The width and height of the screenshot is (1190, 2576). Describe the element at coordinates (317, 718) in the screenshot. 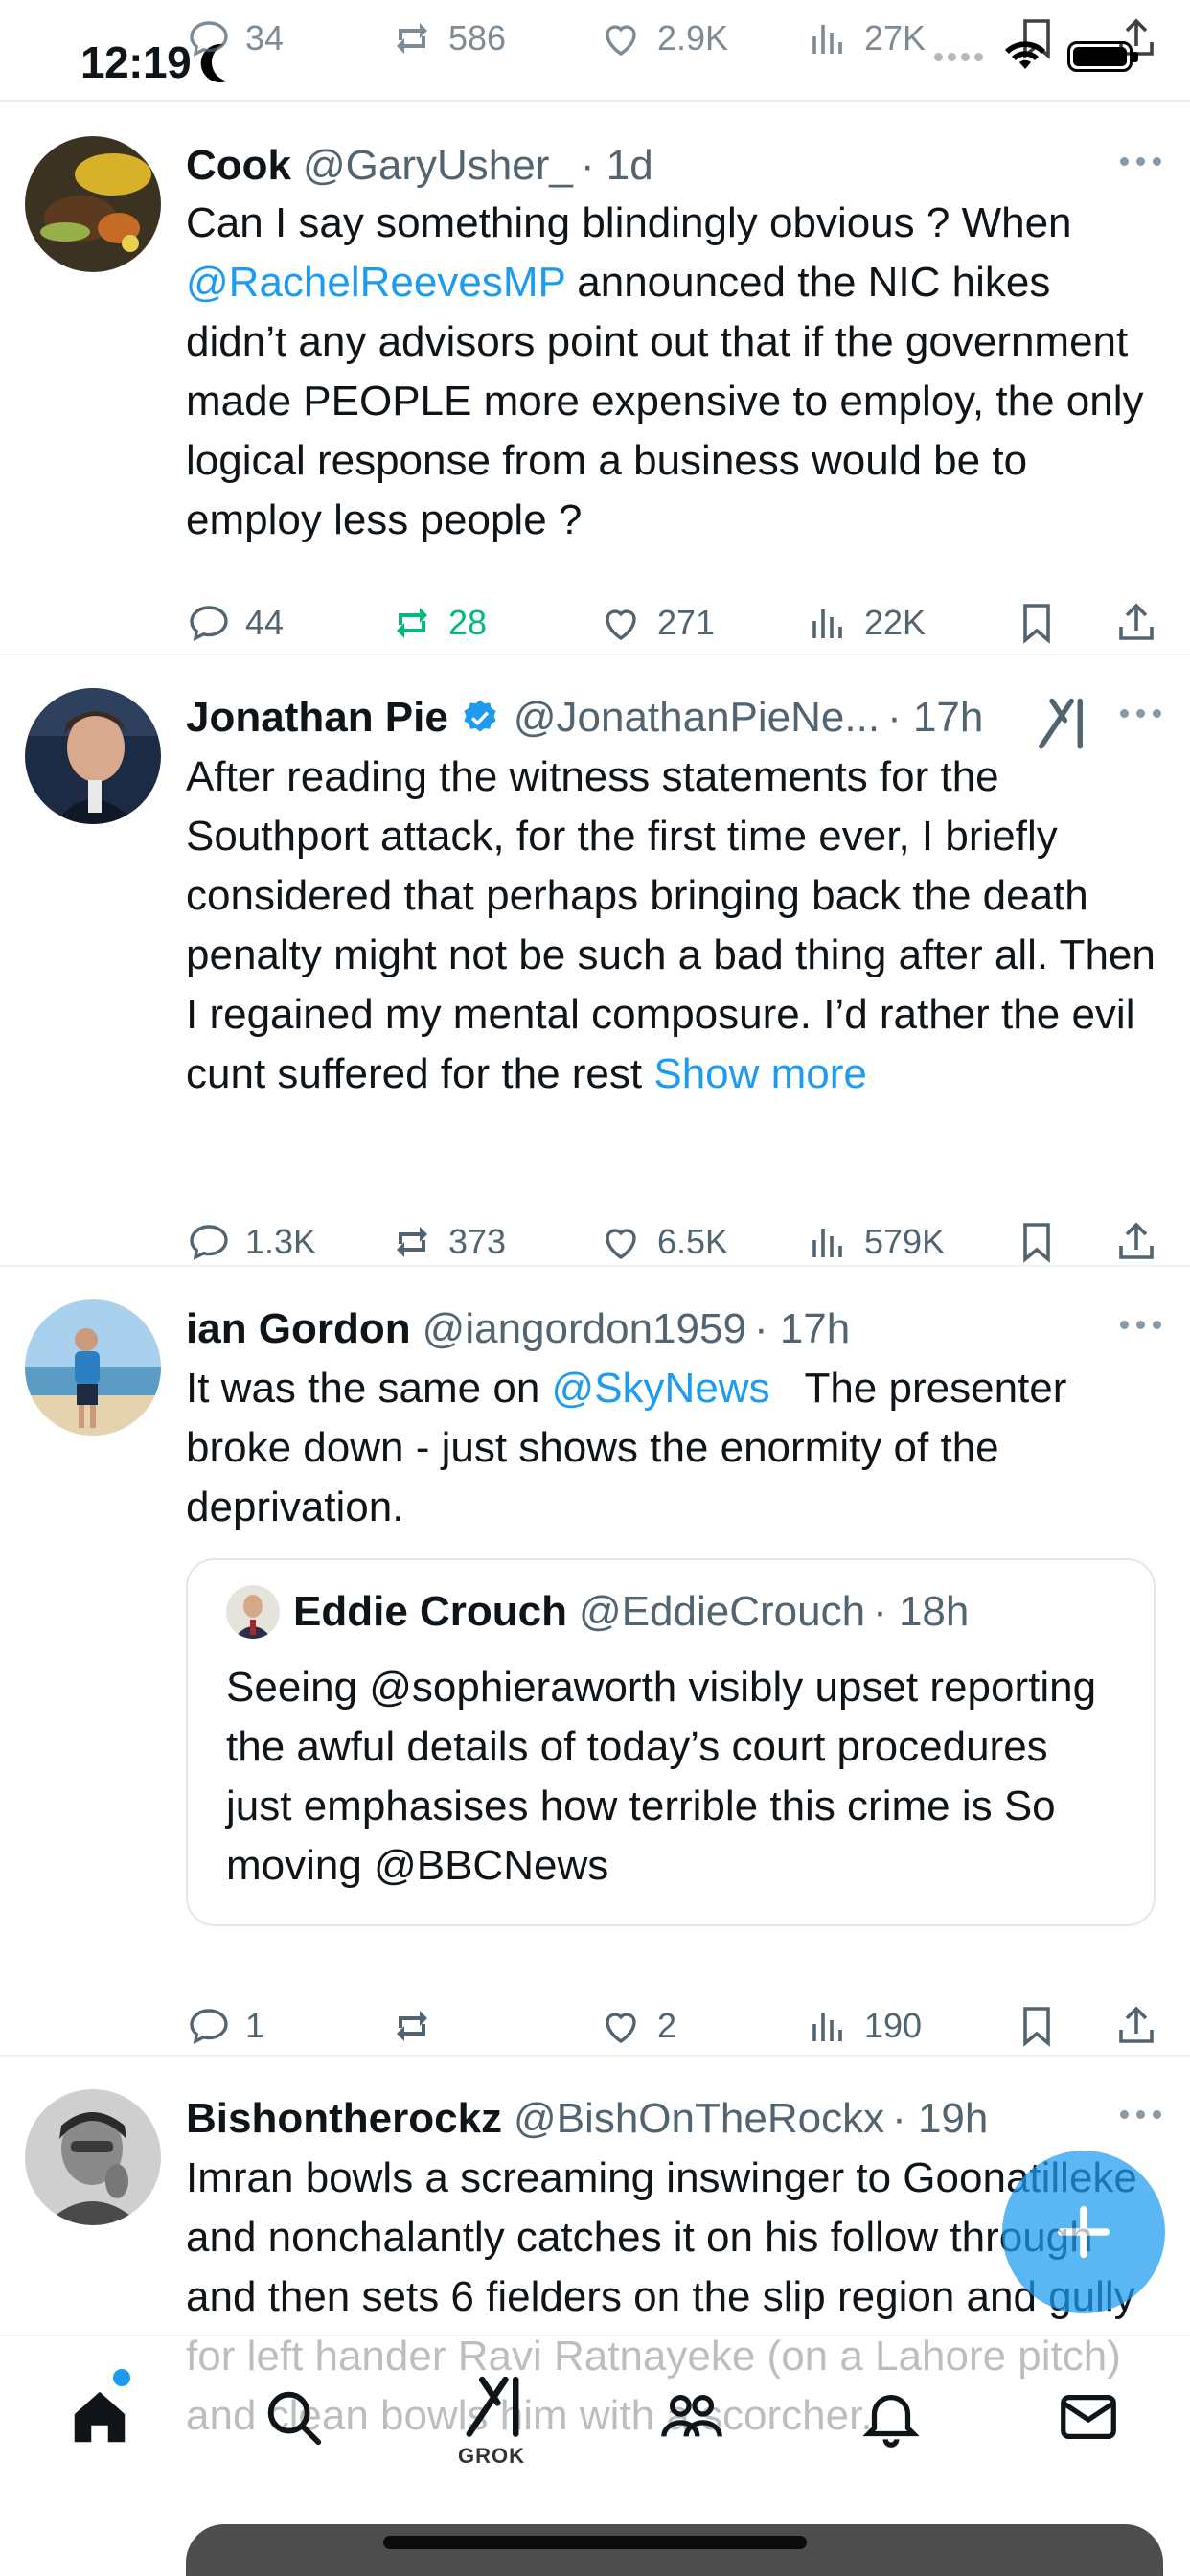

I see `display-name: Jonathan Pie` at that location.